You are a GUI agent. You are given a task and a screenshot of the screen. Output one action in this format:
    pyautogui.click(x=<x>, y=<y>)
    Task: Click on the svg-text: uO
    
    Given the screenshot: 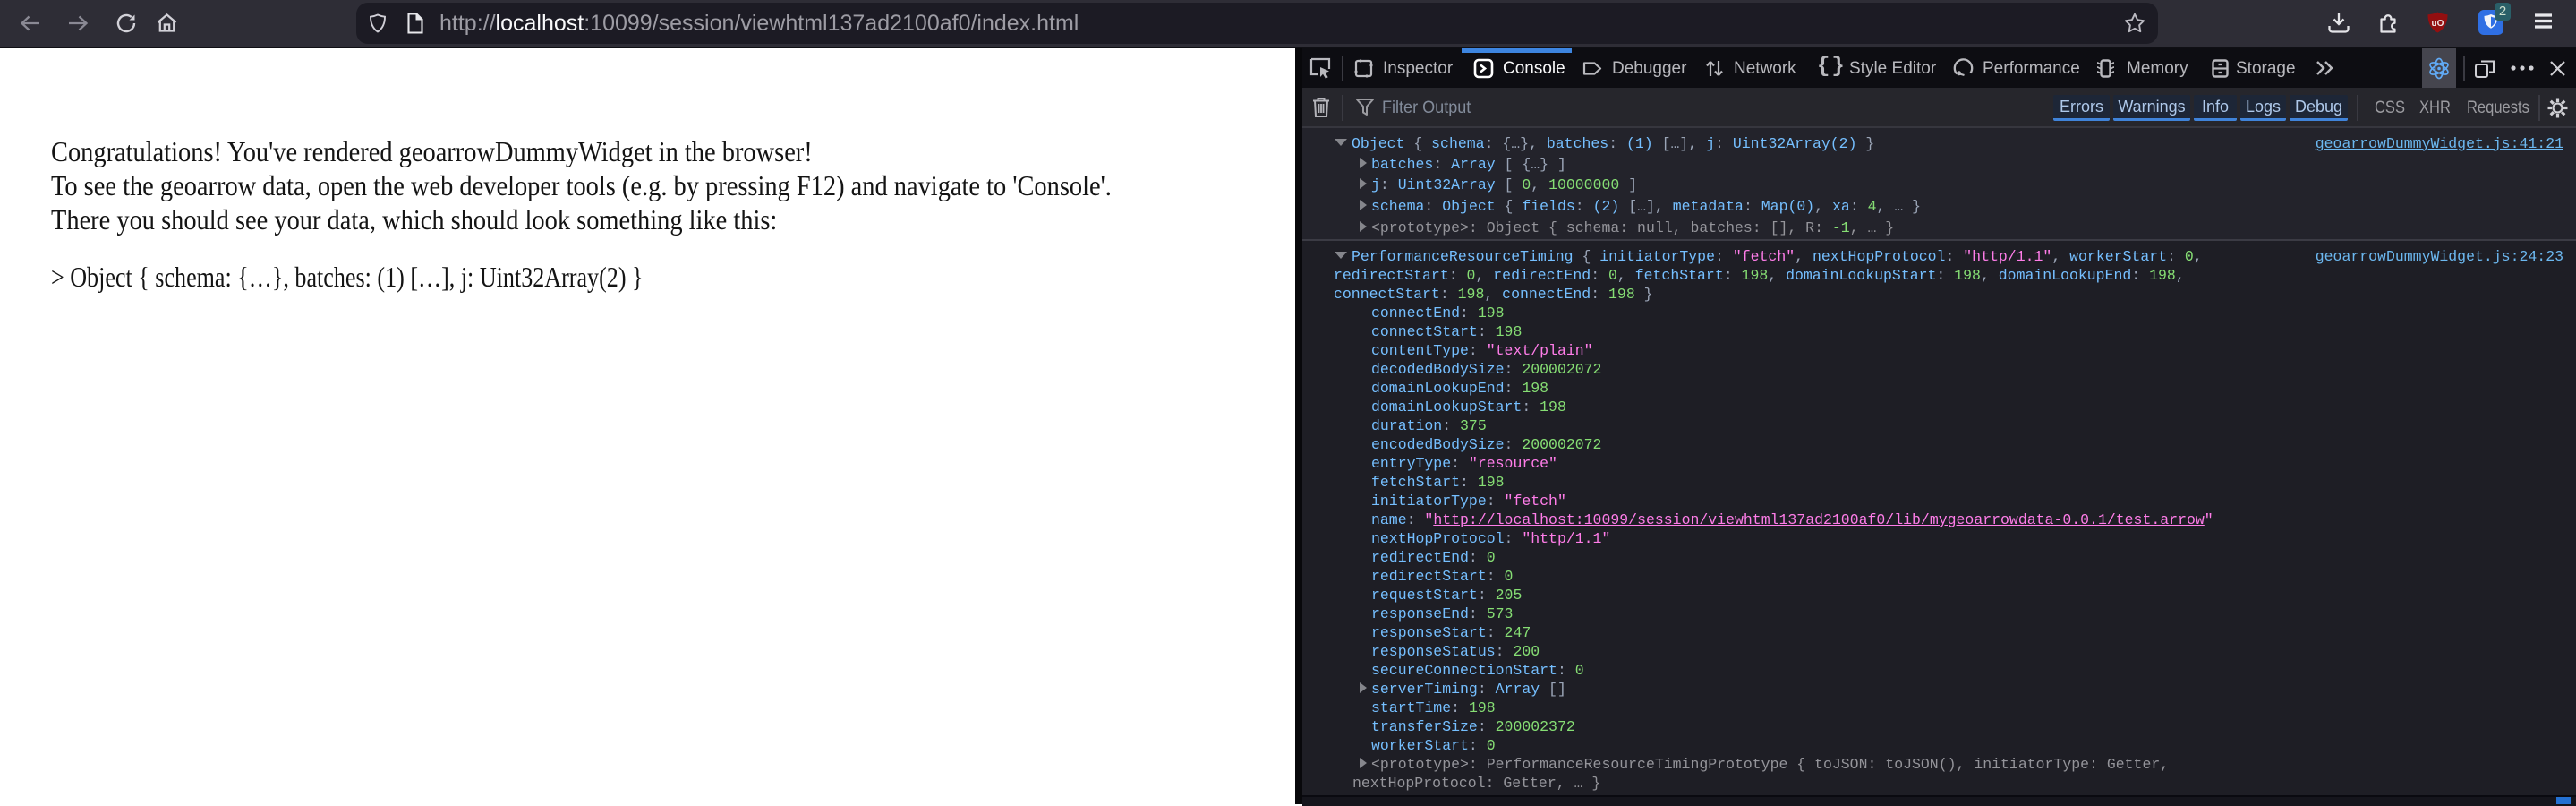 What is the action you would take?
    pyautogui.click(x=2438, y=24)
    